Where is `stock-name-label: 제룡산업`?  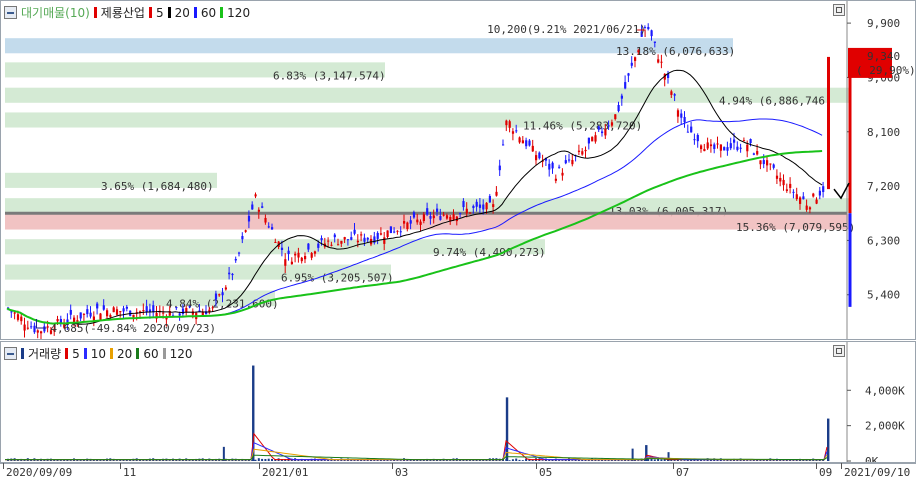
stock-name-label: 제룡산업 is located at coordinates (122, 13).